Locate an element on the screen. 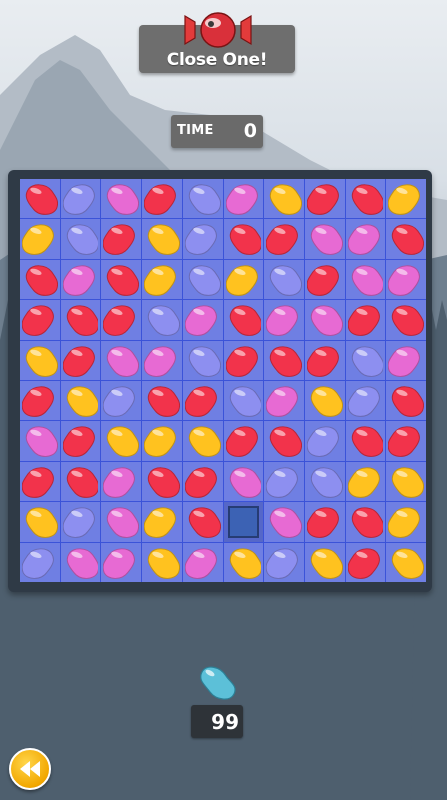 This screenshot has width=447, height=800. board-cell-empty is located at coordinates (243, 522).